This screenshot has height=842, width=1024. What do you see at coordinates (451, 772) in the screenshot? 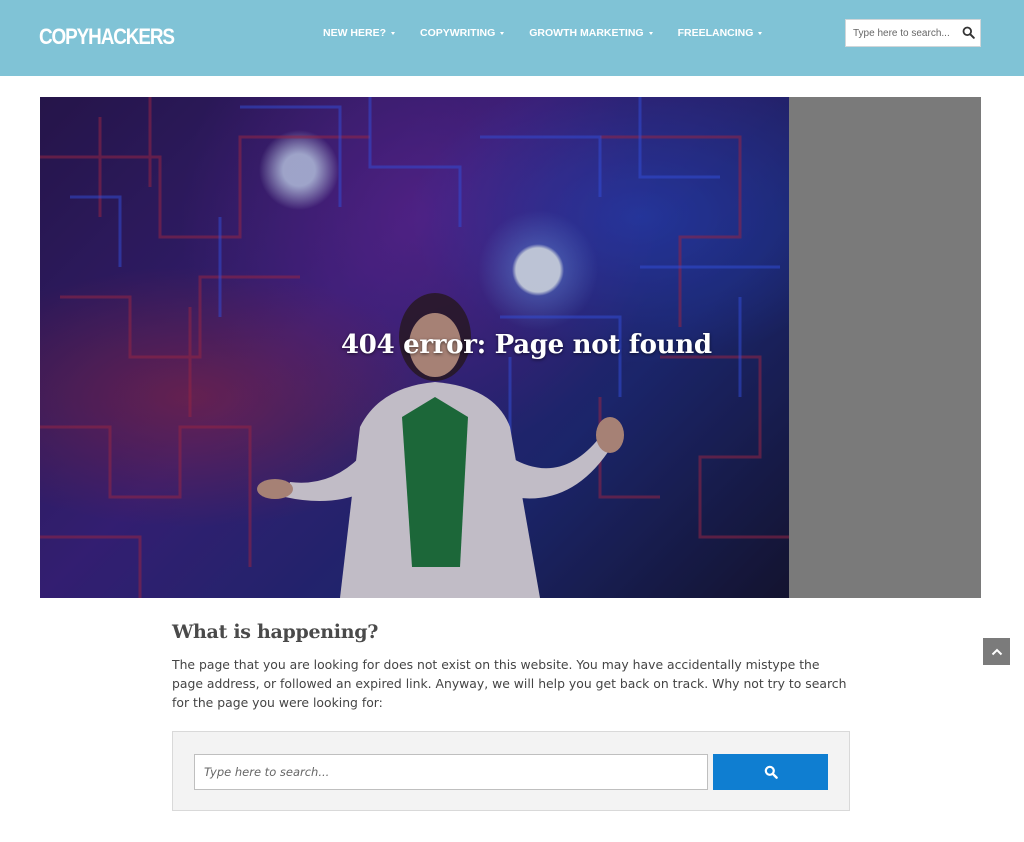
I see `search-input` at bounding box center [451, 772].